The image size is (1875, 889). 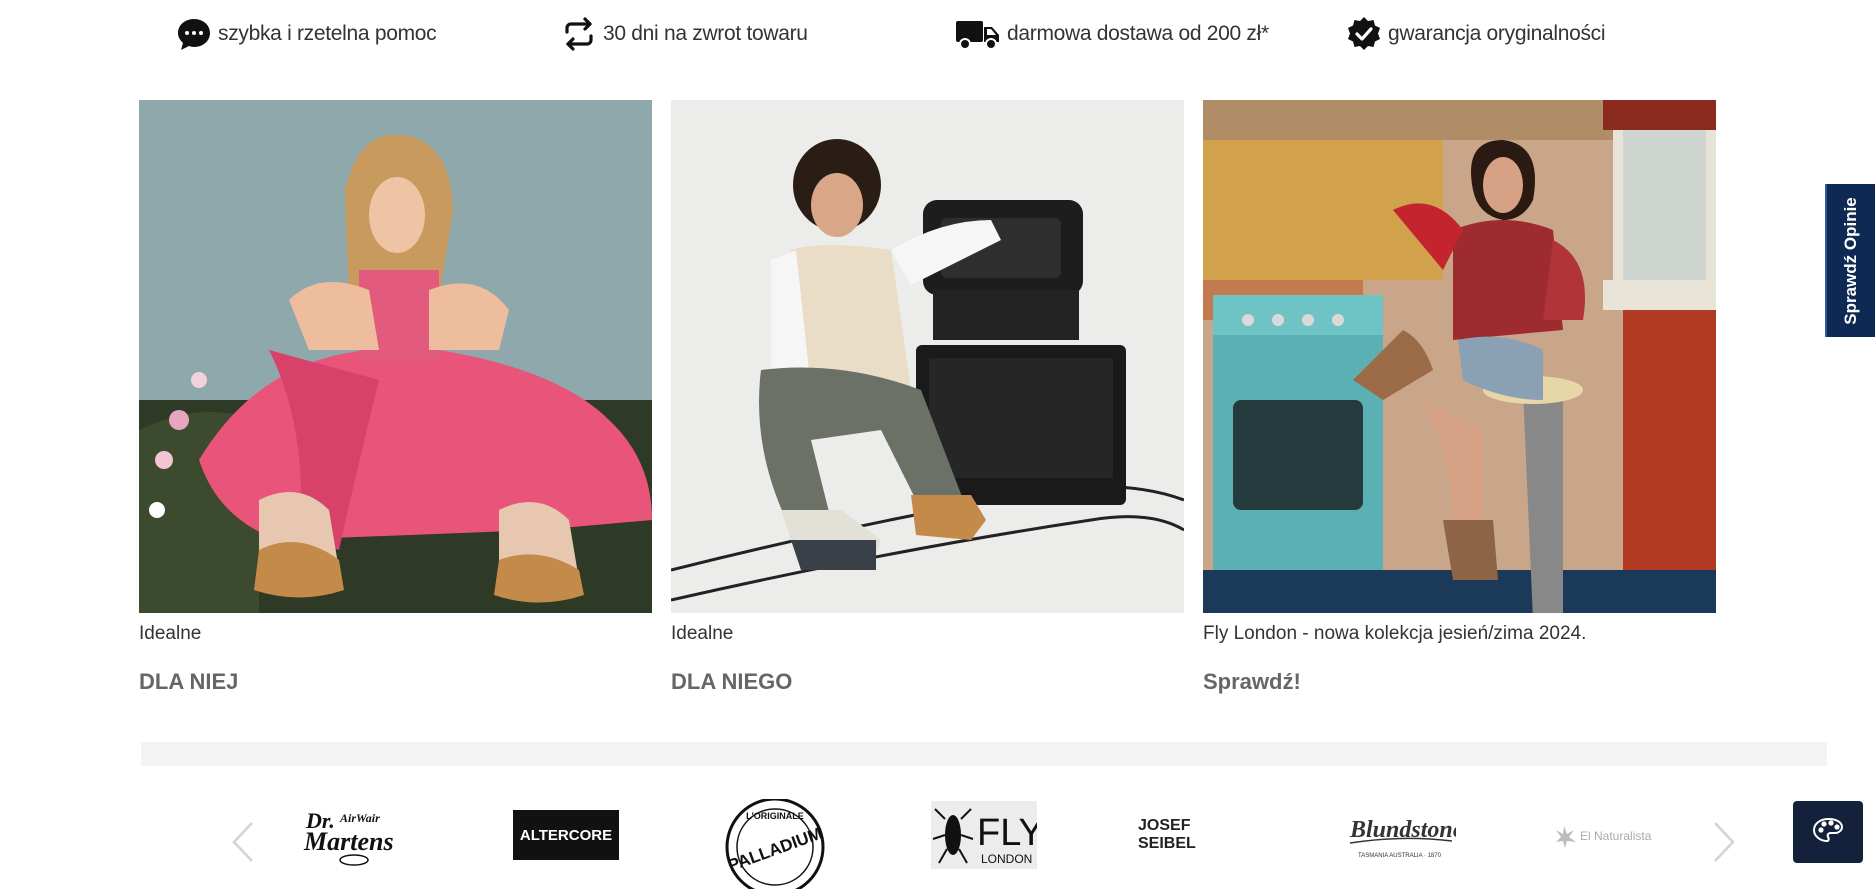 I want to click on card-heading-link: DLA NIEJ, so click(x=395, y=682).